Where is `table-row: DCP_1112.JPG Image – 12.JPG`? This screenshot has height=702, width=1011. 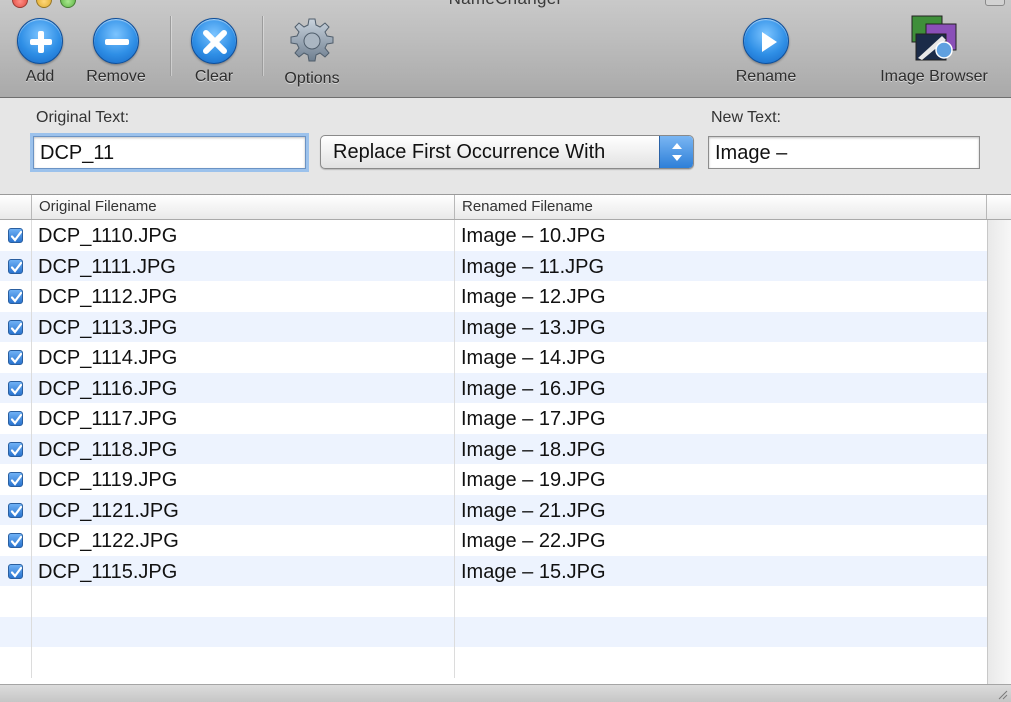
table-row: DCP_1112.JPG Image – 12.JPG is located at coordinates (493, 296).